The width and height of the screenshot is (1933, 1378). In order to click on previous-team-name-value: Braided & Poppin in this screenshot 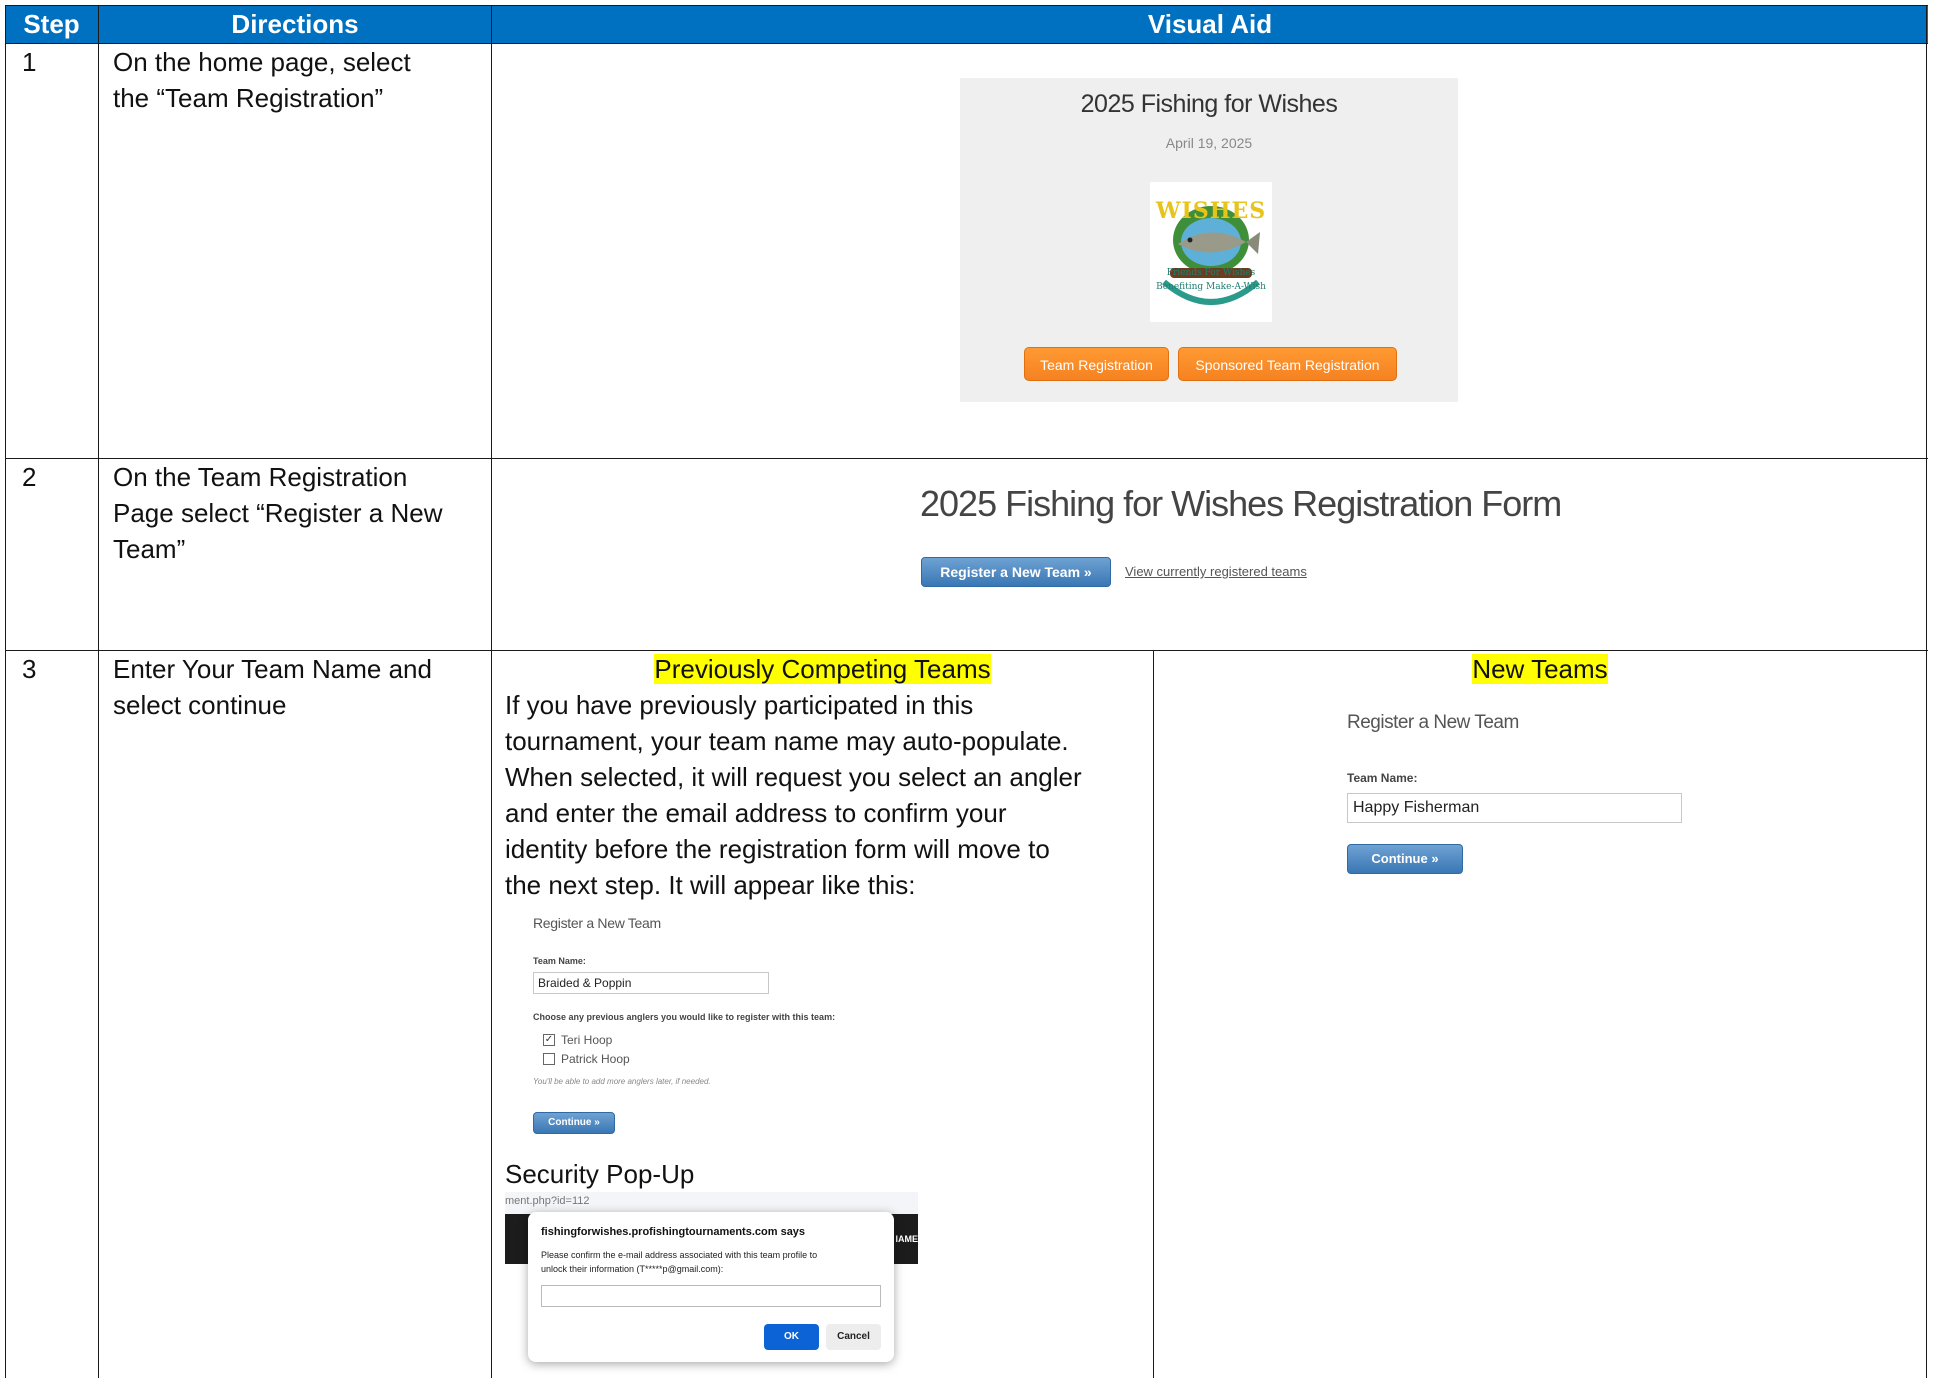, I will do `click(585, 983)`.